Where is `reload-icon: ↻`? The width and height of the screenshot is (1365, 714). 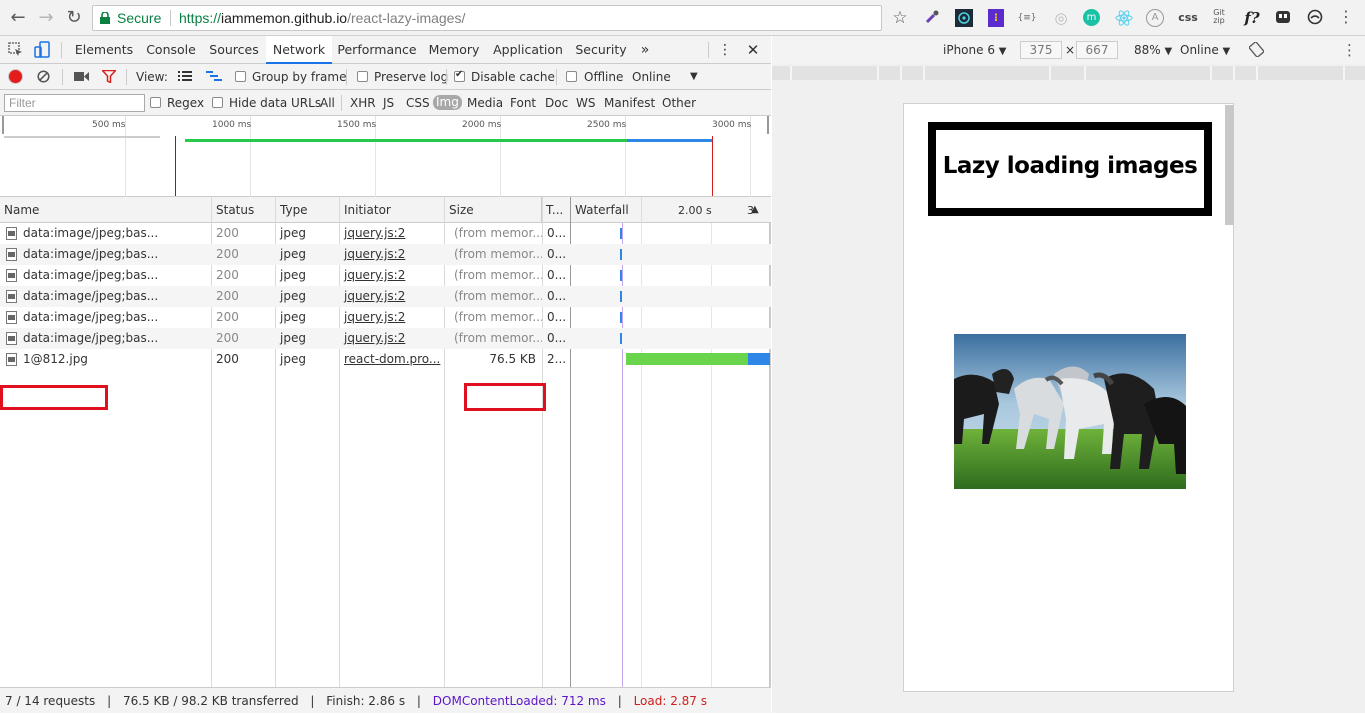
reload-icon: ↻ is located at coordinates (74, 18).